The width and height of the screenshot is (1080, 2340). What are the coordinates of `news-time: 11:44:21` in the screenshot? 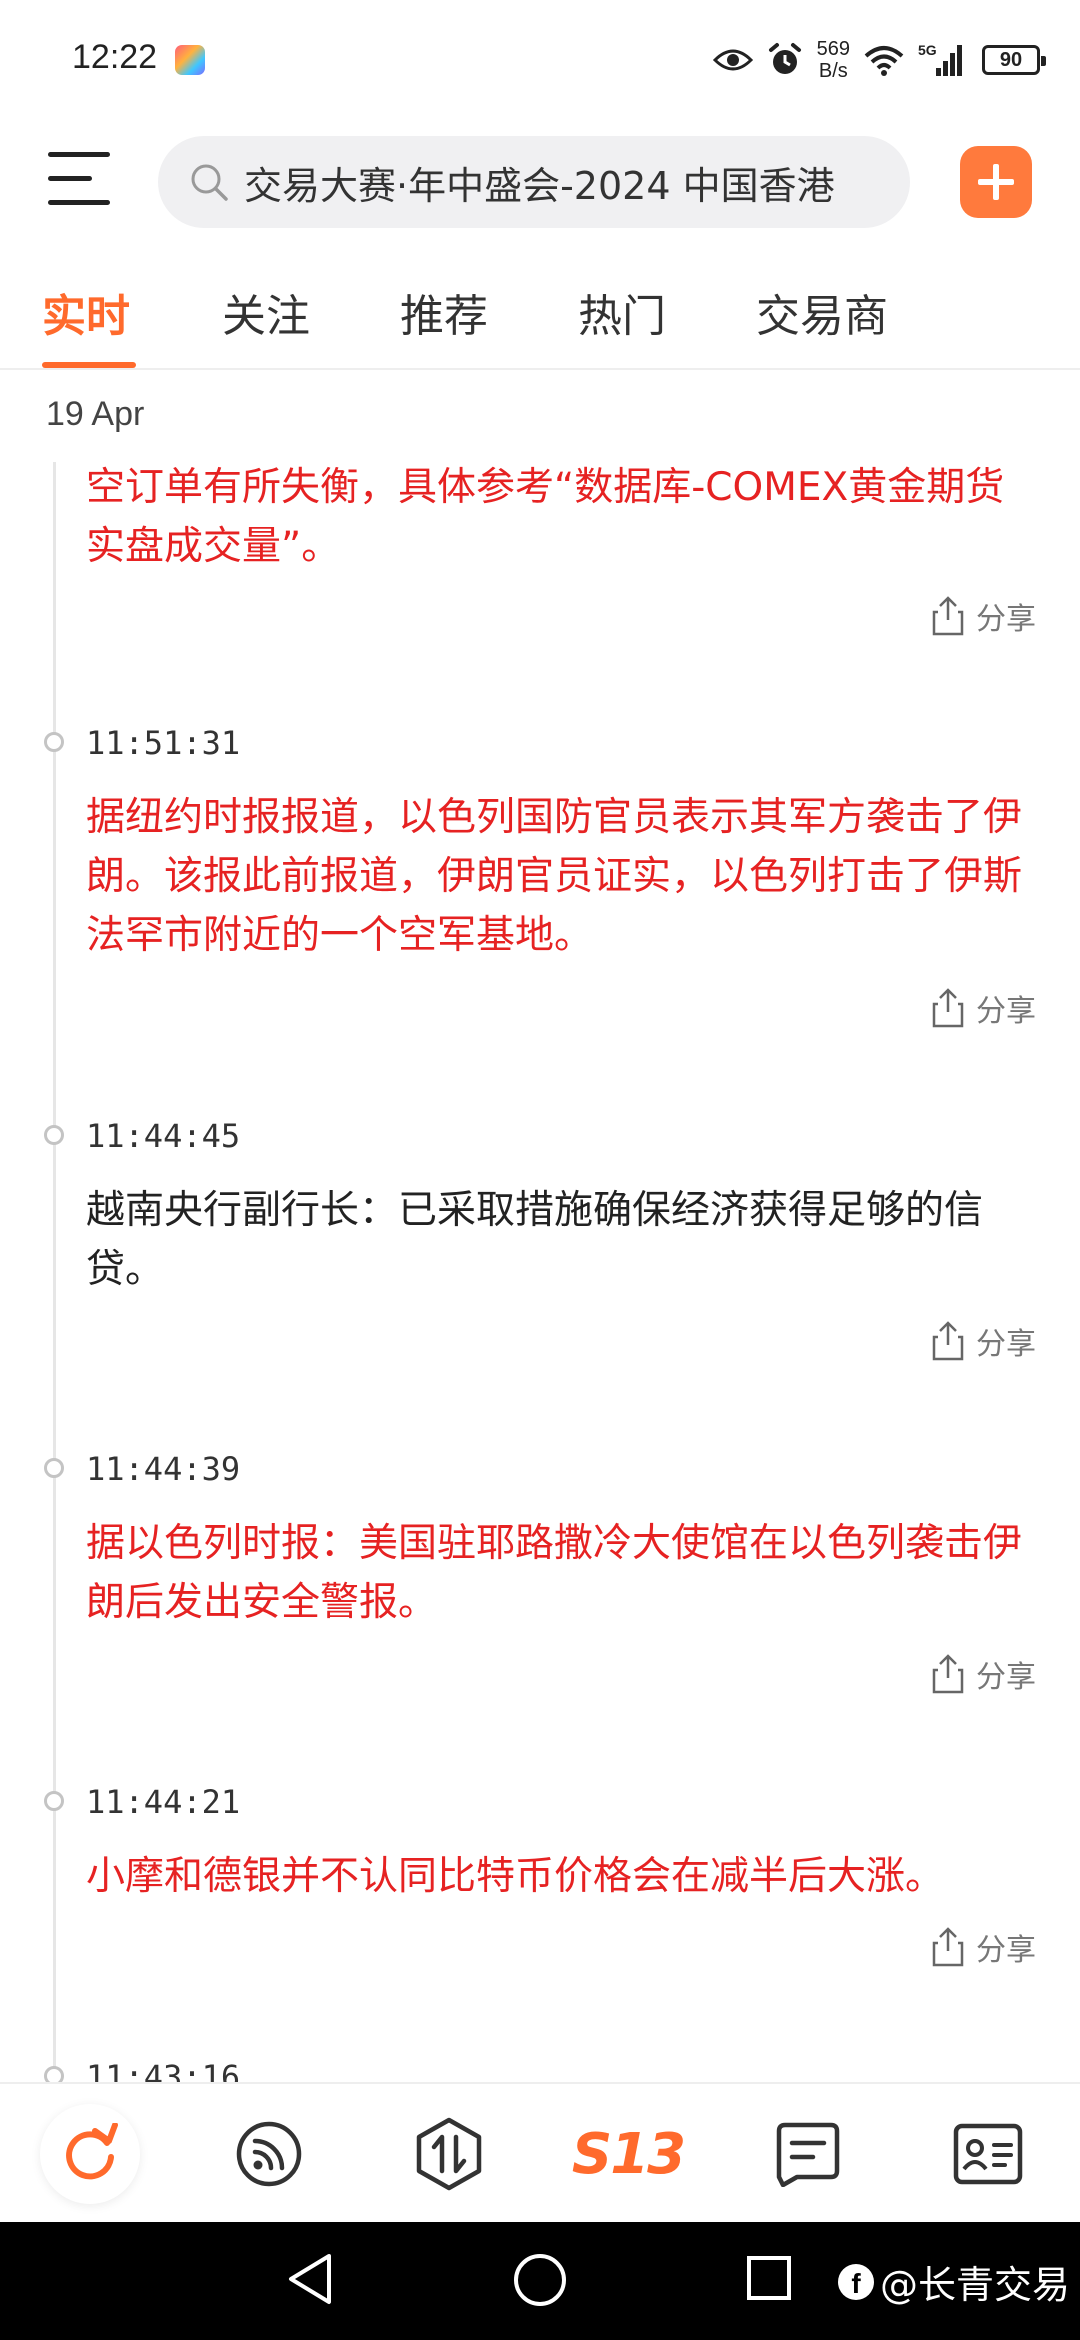 It's located at (163, 1802).